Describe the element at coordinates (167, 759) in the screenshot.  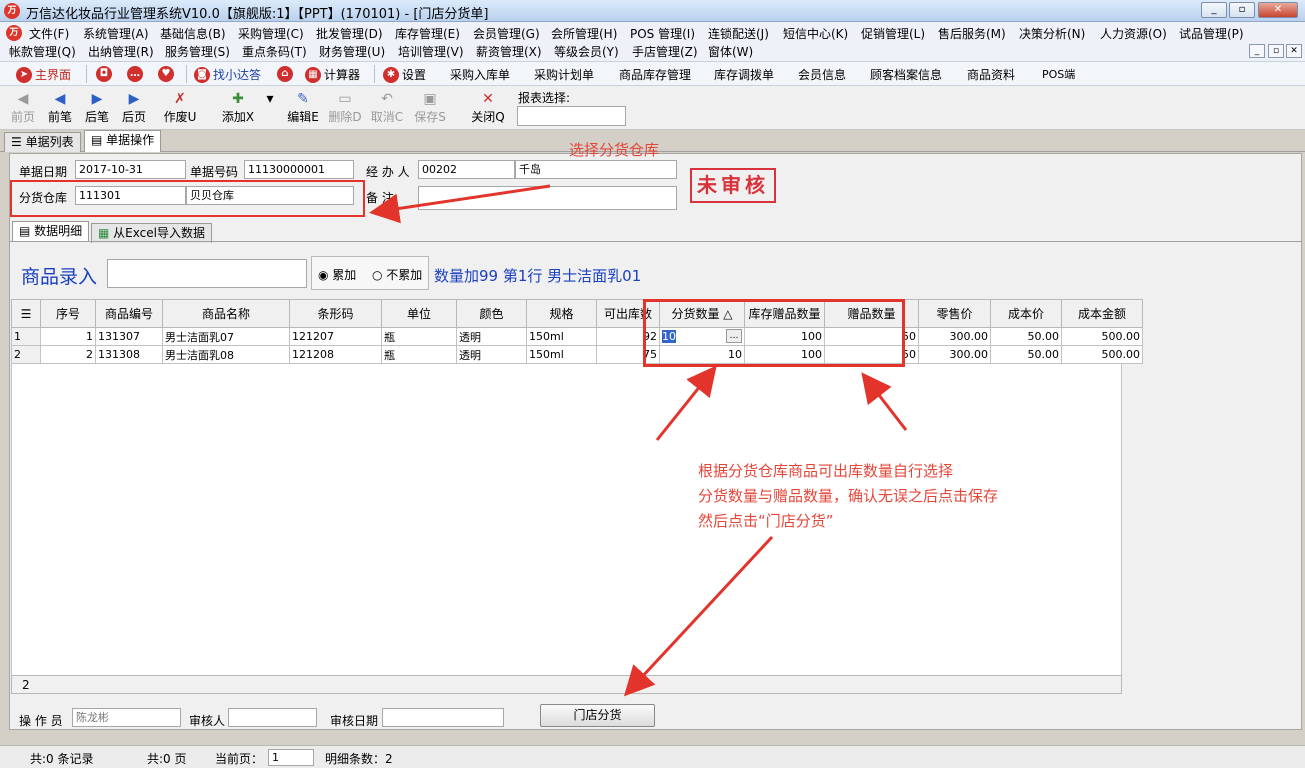
I see `page-count: 共:0 页` at that location.